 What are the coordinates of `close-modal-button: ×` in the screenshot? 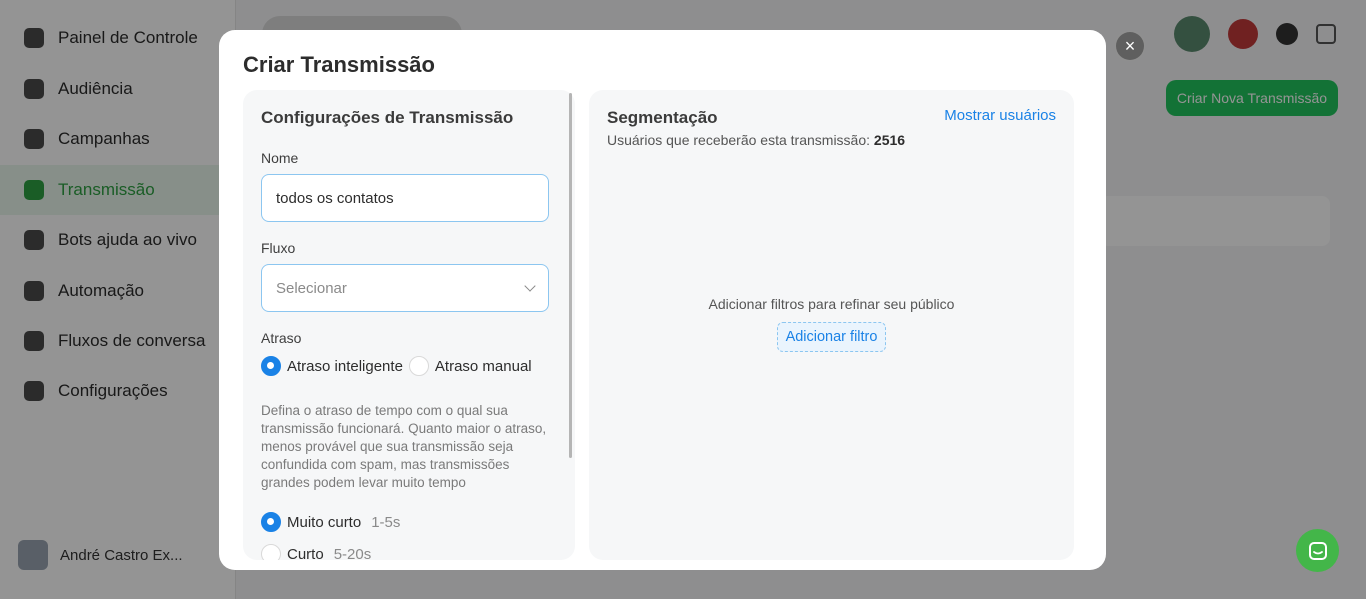 It's located at (1130, 46).